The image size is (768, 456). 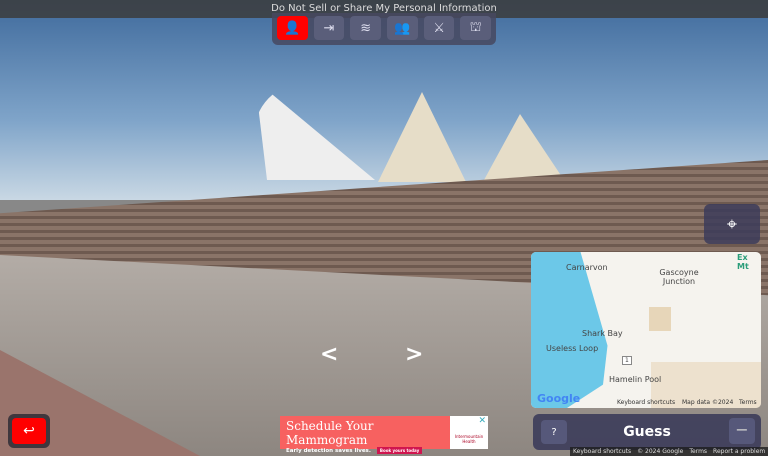 I want to click on ad-brand: Intermountain Health, so click(x=469, y=439).